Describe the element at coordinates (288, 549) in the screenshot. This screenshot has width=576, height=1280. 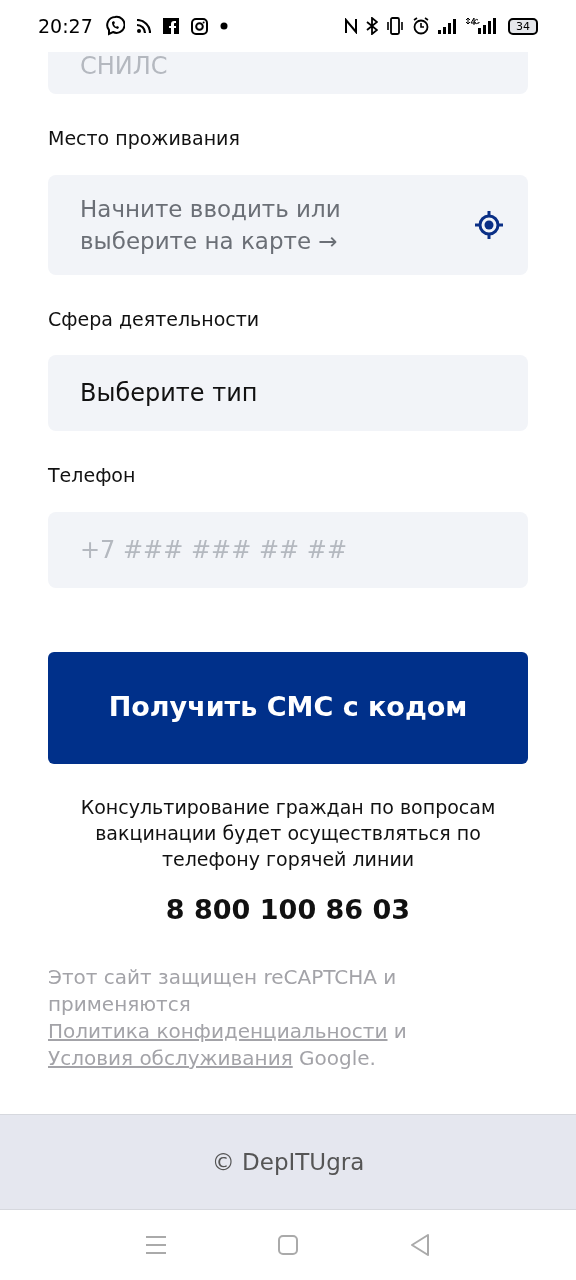
I see `phone-field: +7 ### ### ## ##` at that location.